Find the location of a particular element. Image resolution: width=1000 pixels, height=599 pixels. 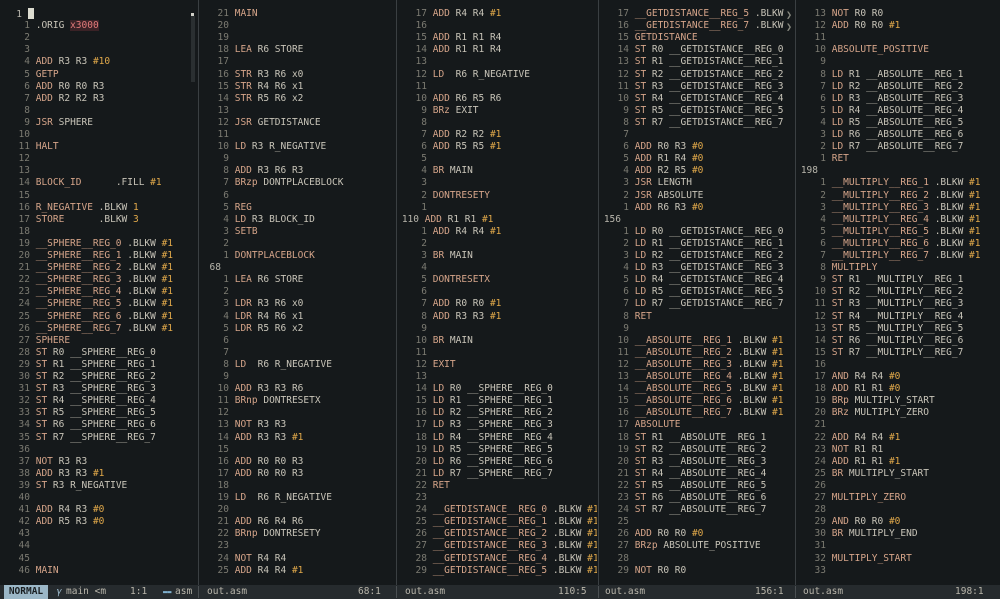

code-line: 7 ADD R2 R2 #1 is located at coordinates (497, 135).